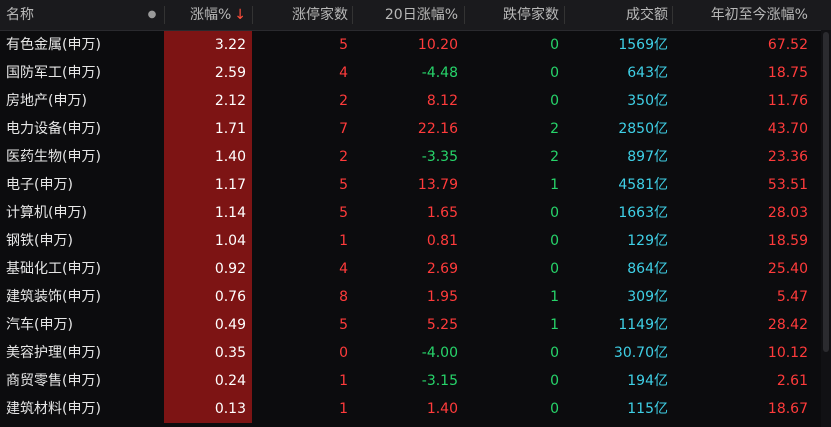  I want to click on table-header: 名称 ● 涨幅% ↓ 涨停家数 20日涨幅% 跌停家数 成交额 年初至今涨幅%, so click(415, 15).